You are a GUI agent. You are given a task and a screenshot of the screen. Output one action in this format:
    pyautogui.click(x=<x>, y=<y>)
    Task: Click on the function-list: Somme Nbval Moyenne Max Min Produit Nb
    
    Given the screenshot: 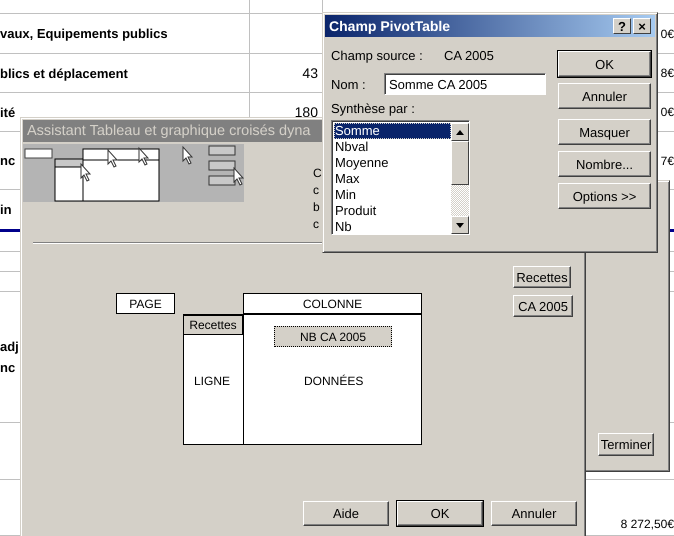 What is the action you would take?
    pyautogui.click(x=400, y=177)
    